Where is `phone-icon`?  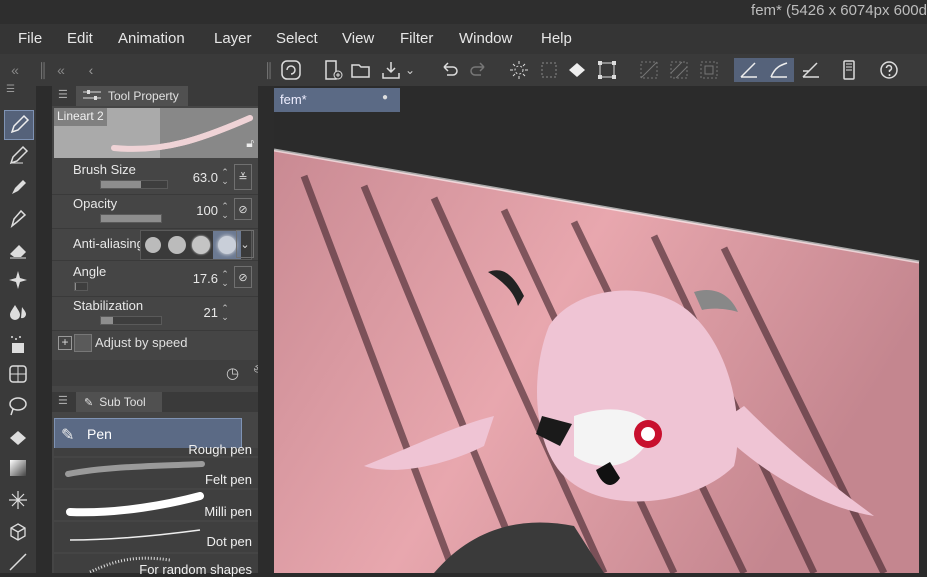
phone-icon is located at coordinates (849, 70).